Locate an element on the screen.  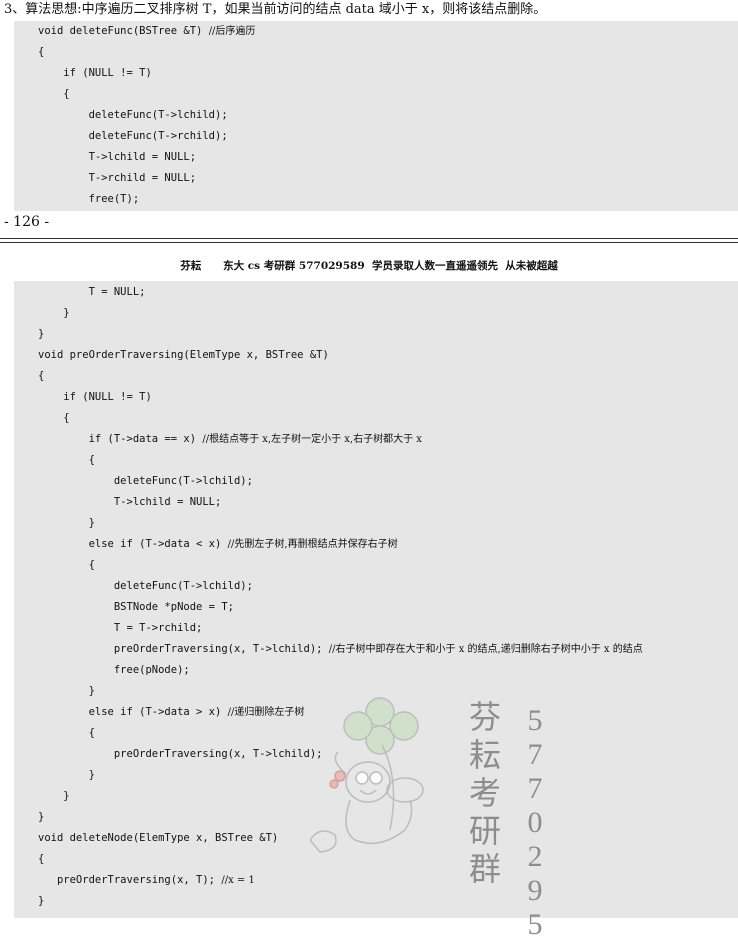
watermark-chars: 芬耘考研群 is located at coordinates (485, 793).